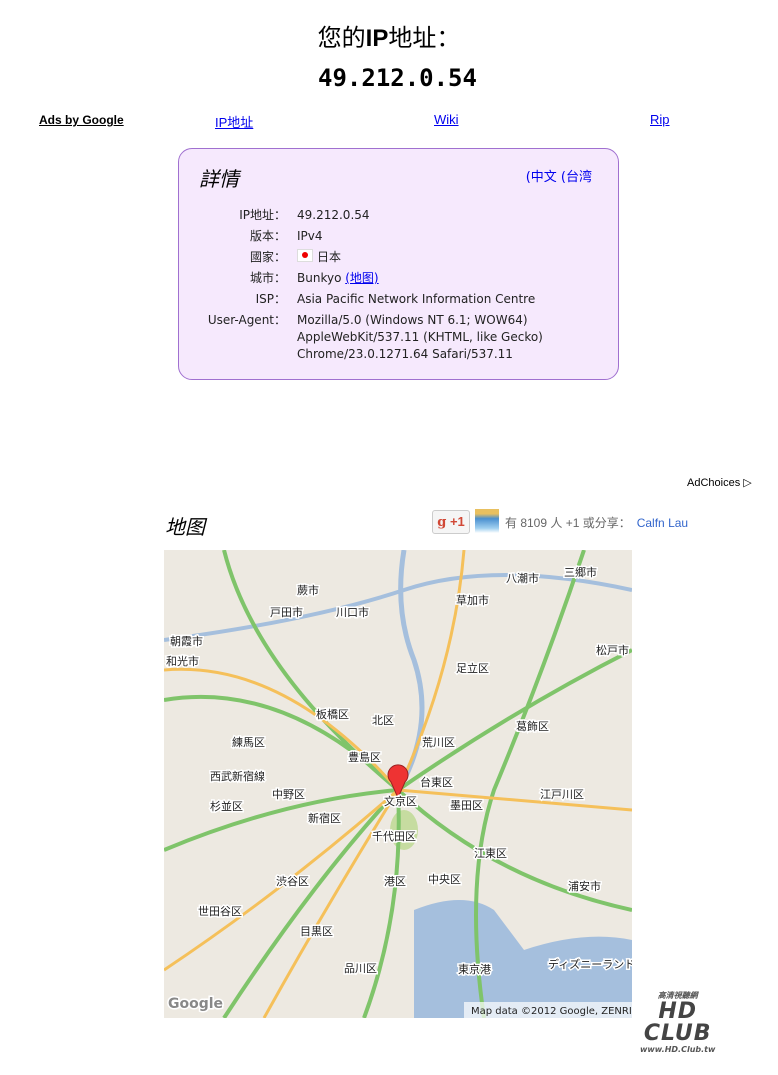  Describe the element at coordinates (234, 121) in the screenshot. I see `ip-link: IP地址` at that location.